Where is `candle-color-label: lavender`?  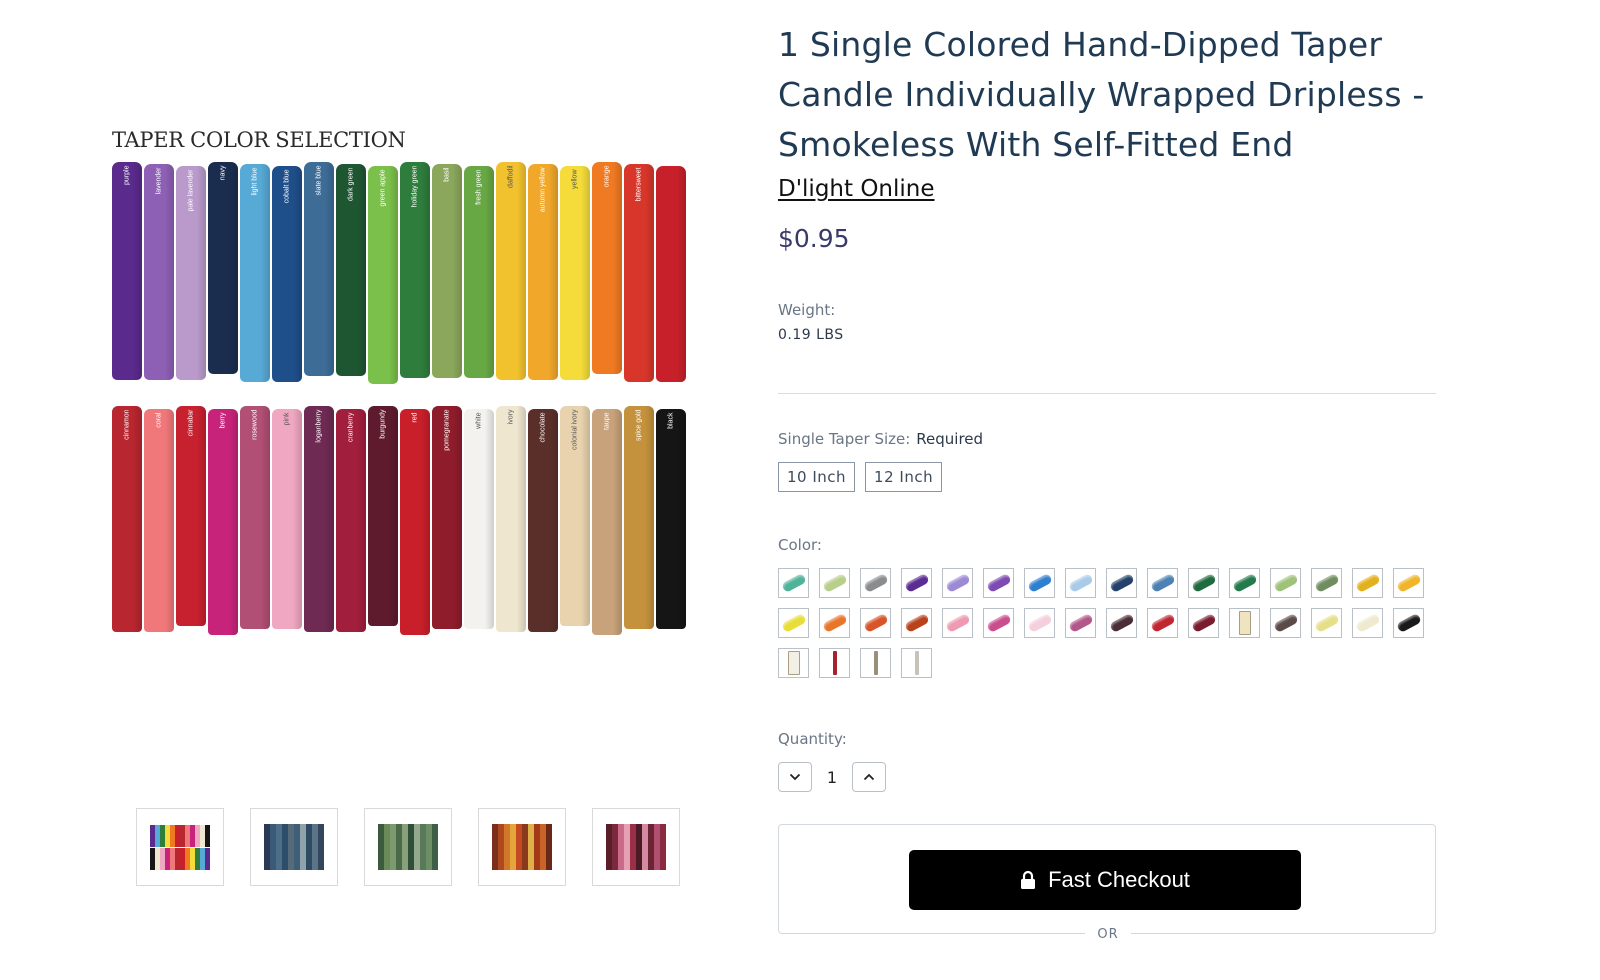
candle-color-label: lavender is located at coordinates (159, 181).